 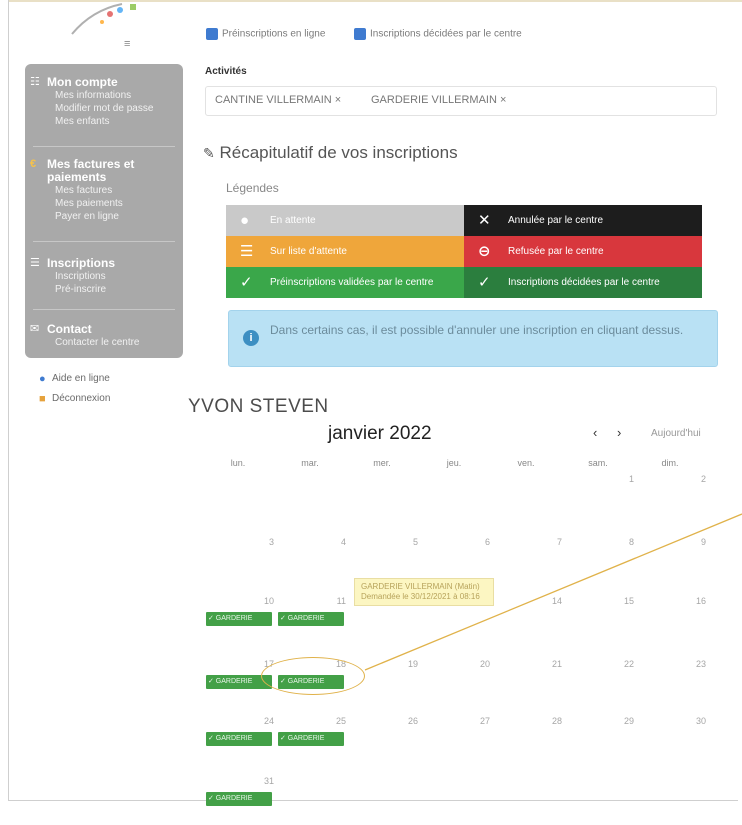 I want to click on sidebar-item-pay-online: Payer en ligne, so click(x=104, y=216).